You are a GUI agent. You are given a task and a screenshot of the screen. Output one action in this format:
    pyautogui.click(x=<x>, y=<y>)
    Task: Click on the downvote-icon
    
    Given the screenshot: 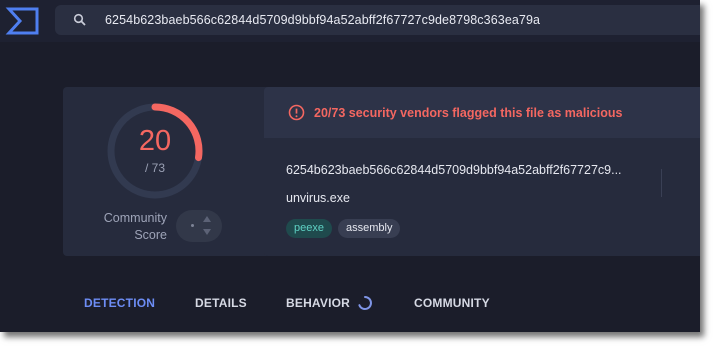 What is the action you would take?
    pyautogui.click(x=207, y=232)
    